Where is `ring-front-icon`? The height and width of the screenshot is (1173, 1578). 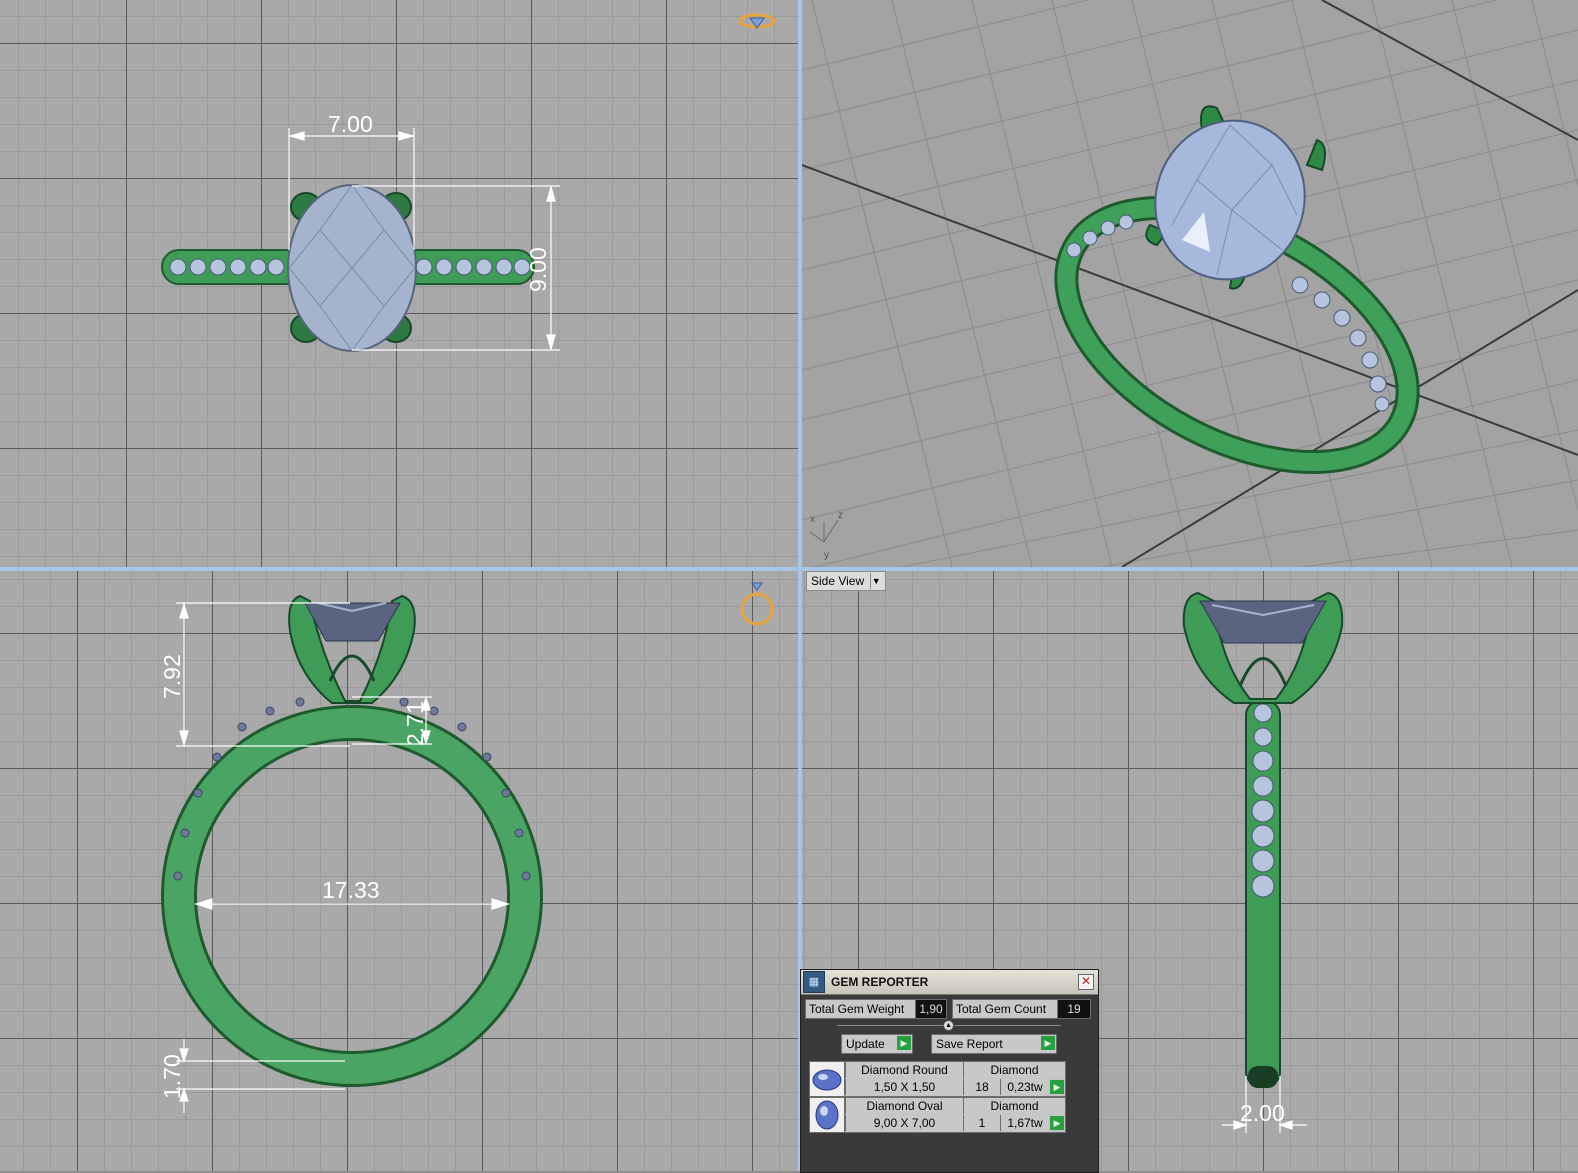
ring-front-icon is located at coordinates (757, 604).